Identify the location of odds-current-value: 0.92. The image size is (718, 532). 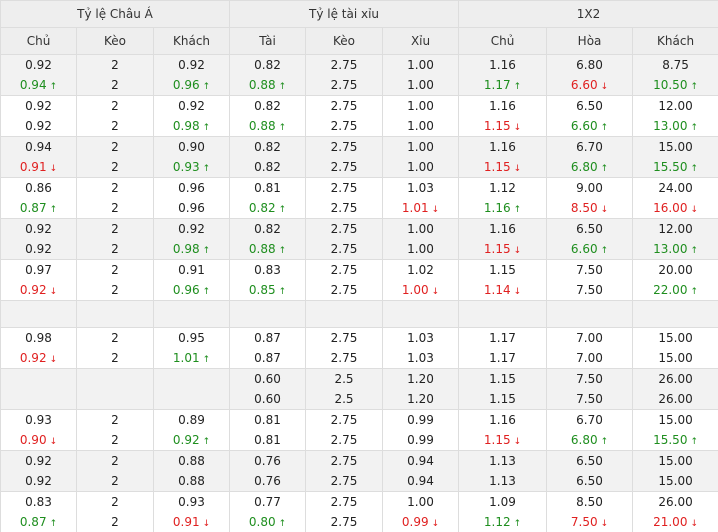
(38, 481).